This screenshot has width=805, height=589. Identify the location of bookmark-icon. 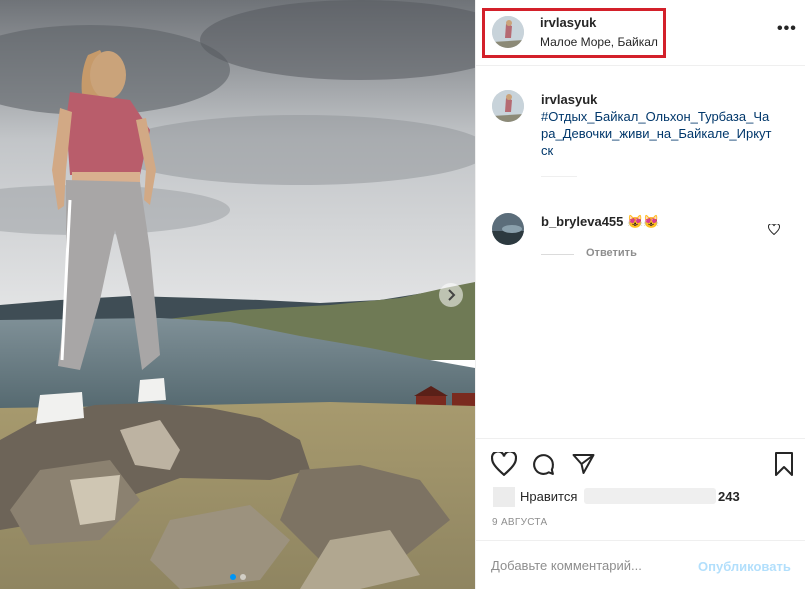
(784, 466).